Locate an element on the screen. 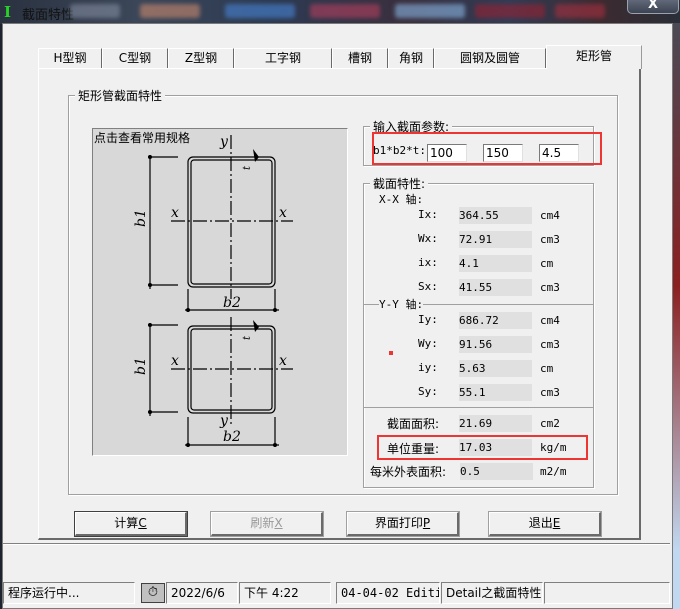 The image size is (680, 609). sx-label: Sx: is located at coordinates (428, 286).